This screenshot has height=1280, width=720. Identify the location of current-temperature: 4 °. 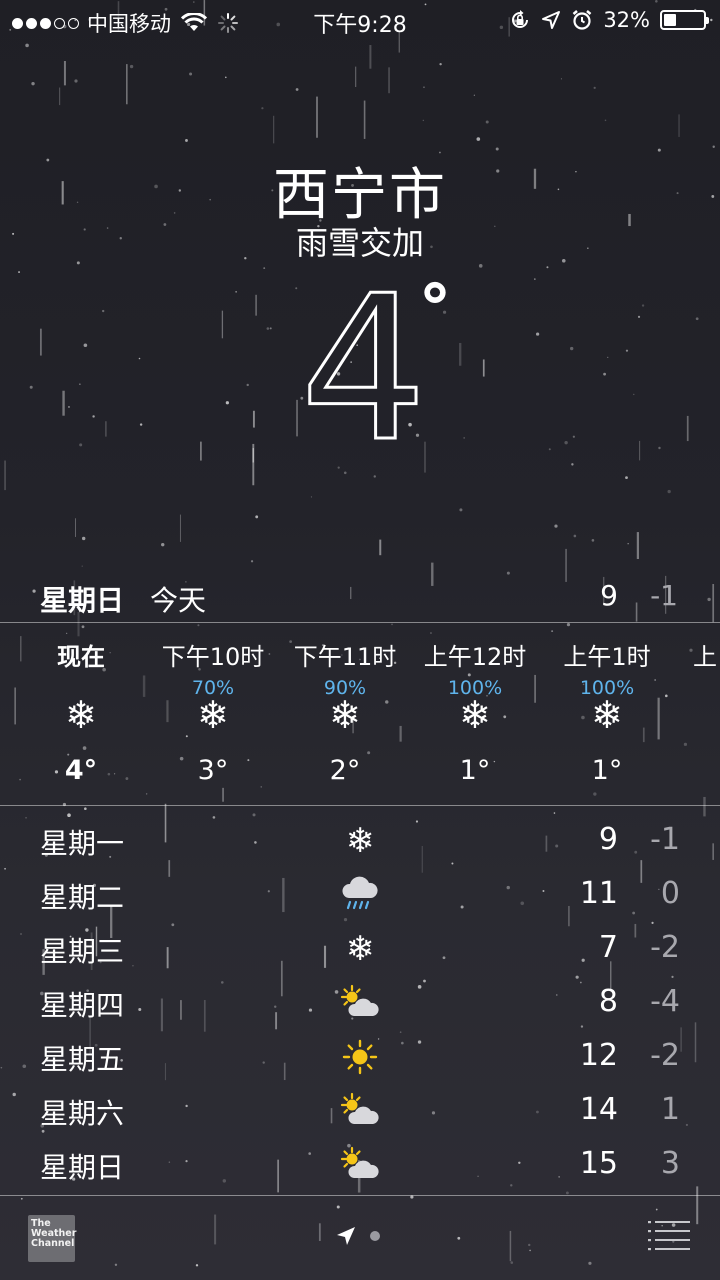
(375, 369).